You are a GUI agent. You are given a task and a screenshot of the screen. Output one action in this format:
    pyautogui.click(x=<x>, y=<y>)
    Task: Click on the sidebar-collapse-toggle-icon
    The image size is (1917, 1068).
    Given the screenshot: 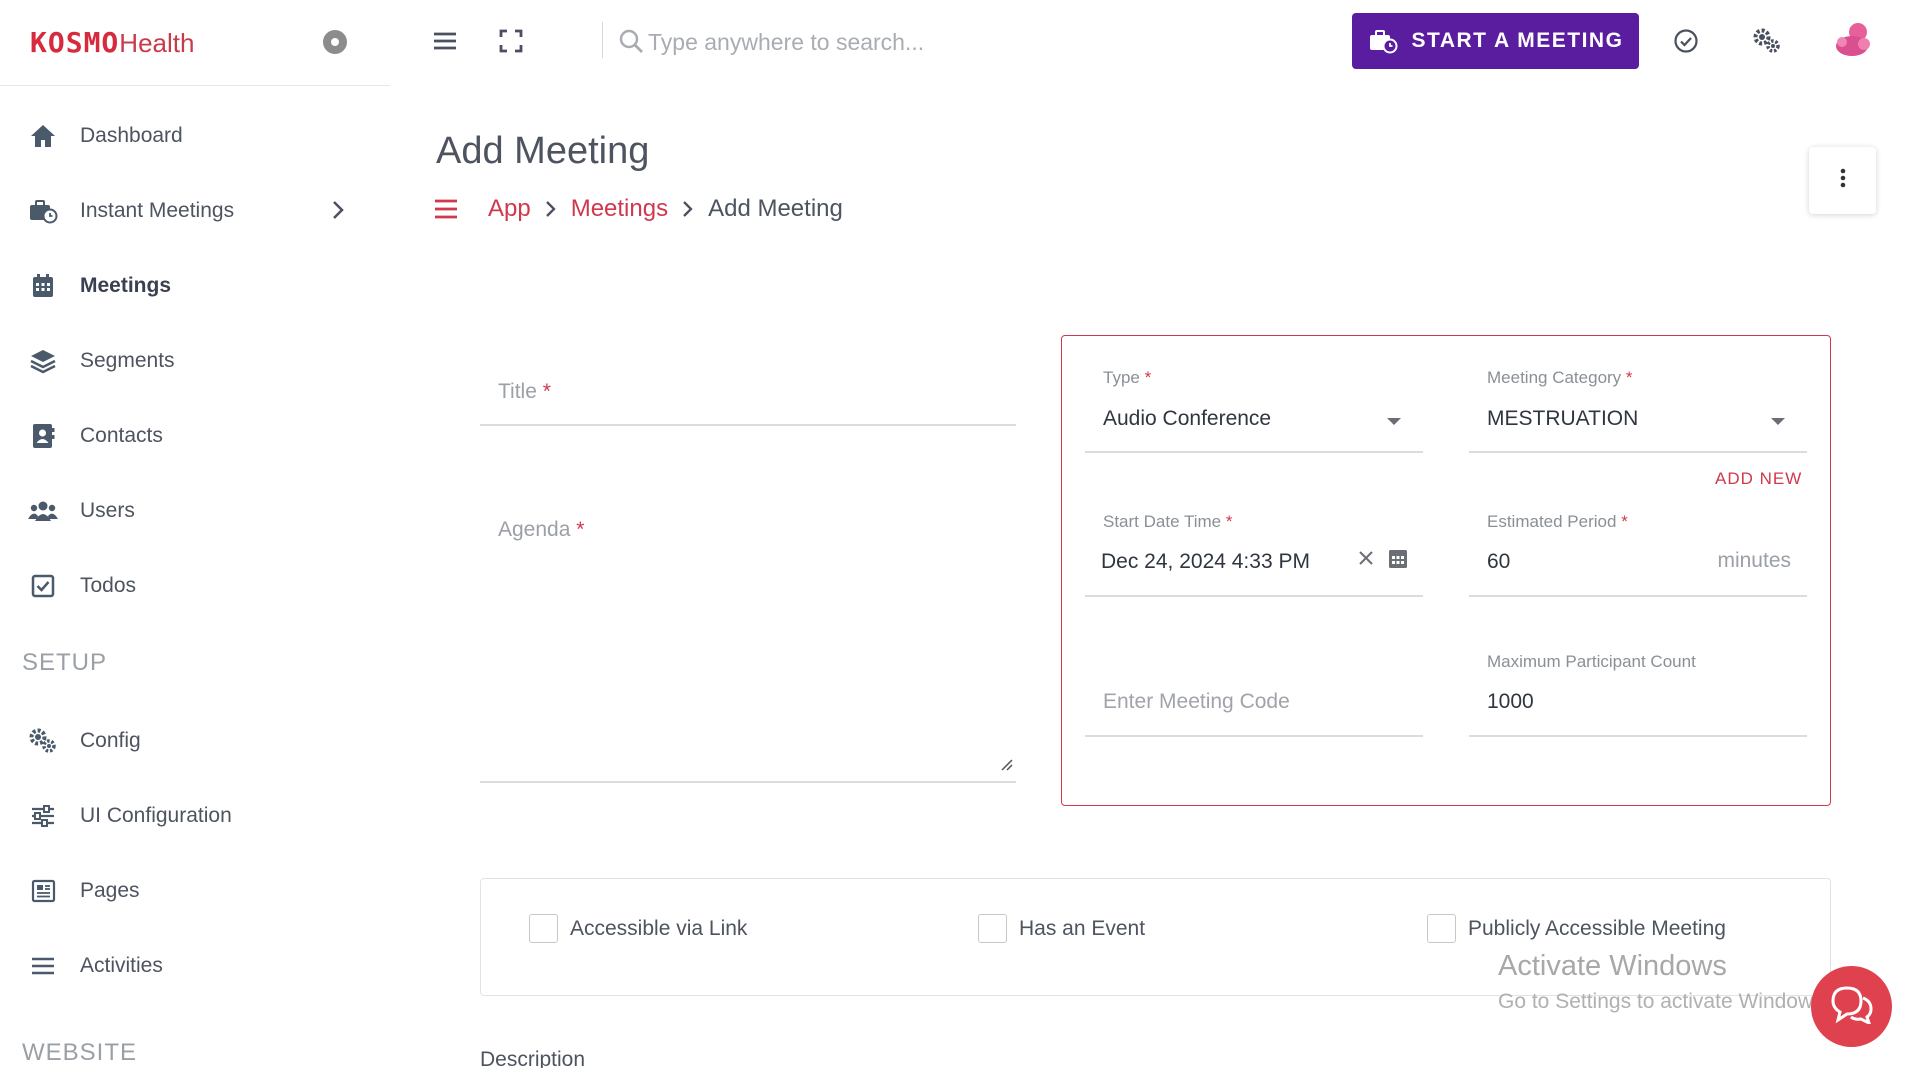 What is the action you would take?
    pyautogui.click(x=335, y=42)
    